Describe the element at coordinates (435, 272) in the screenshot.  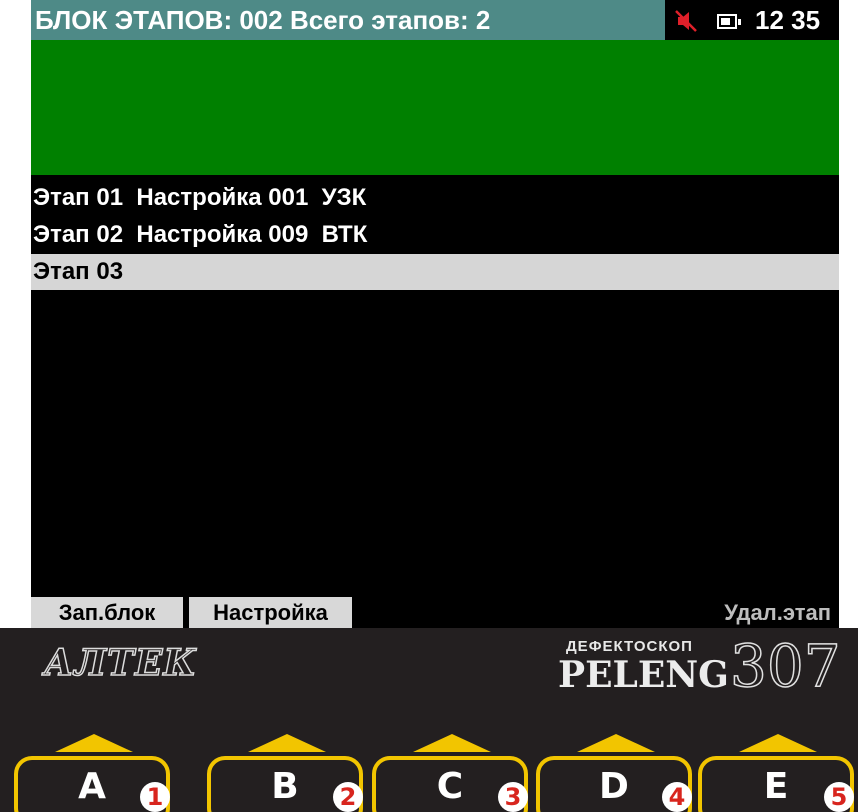
I see `stage-item-selected: Этап 03` at that location.